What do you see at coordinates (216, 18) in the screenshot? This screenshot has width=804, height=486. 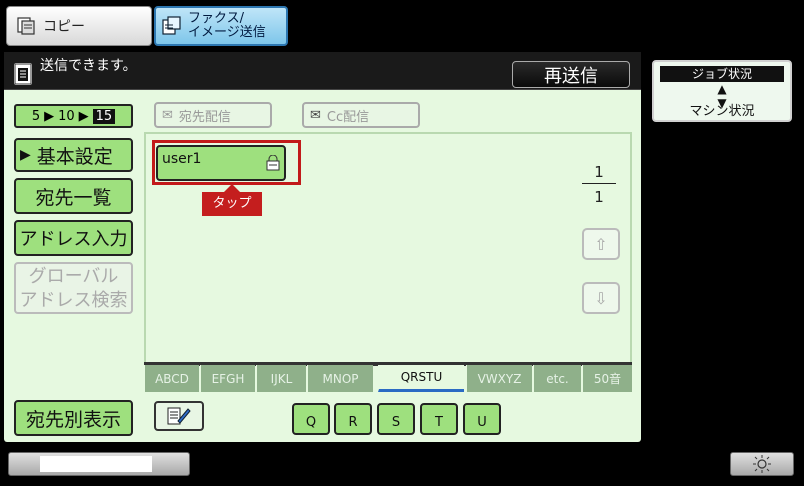 I see `tab-fax-label-1: ファクス/` at bounding box center [216, 18].